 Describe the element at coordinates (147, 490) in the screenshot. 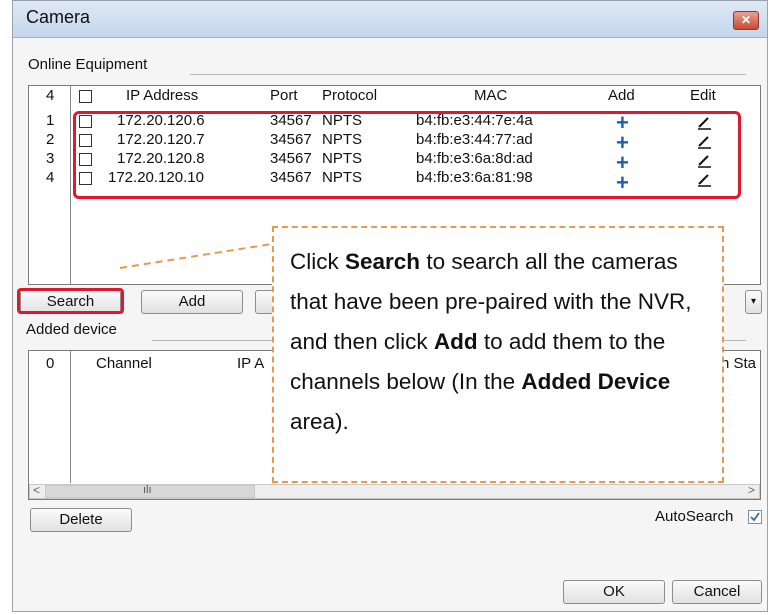

I see `scrollbar-grip: ılı` at that location.